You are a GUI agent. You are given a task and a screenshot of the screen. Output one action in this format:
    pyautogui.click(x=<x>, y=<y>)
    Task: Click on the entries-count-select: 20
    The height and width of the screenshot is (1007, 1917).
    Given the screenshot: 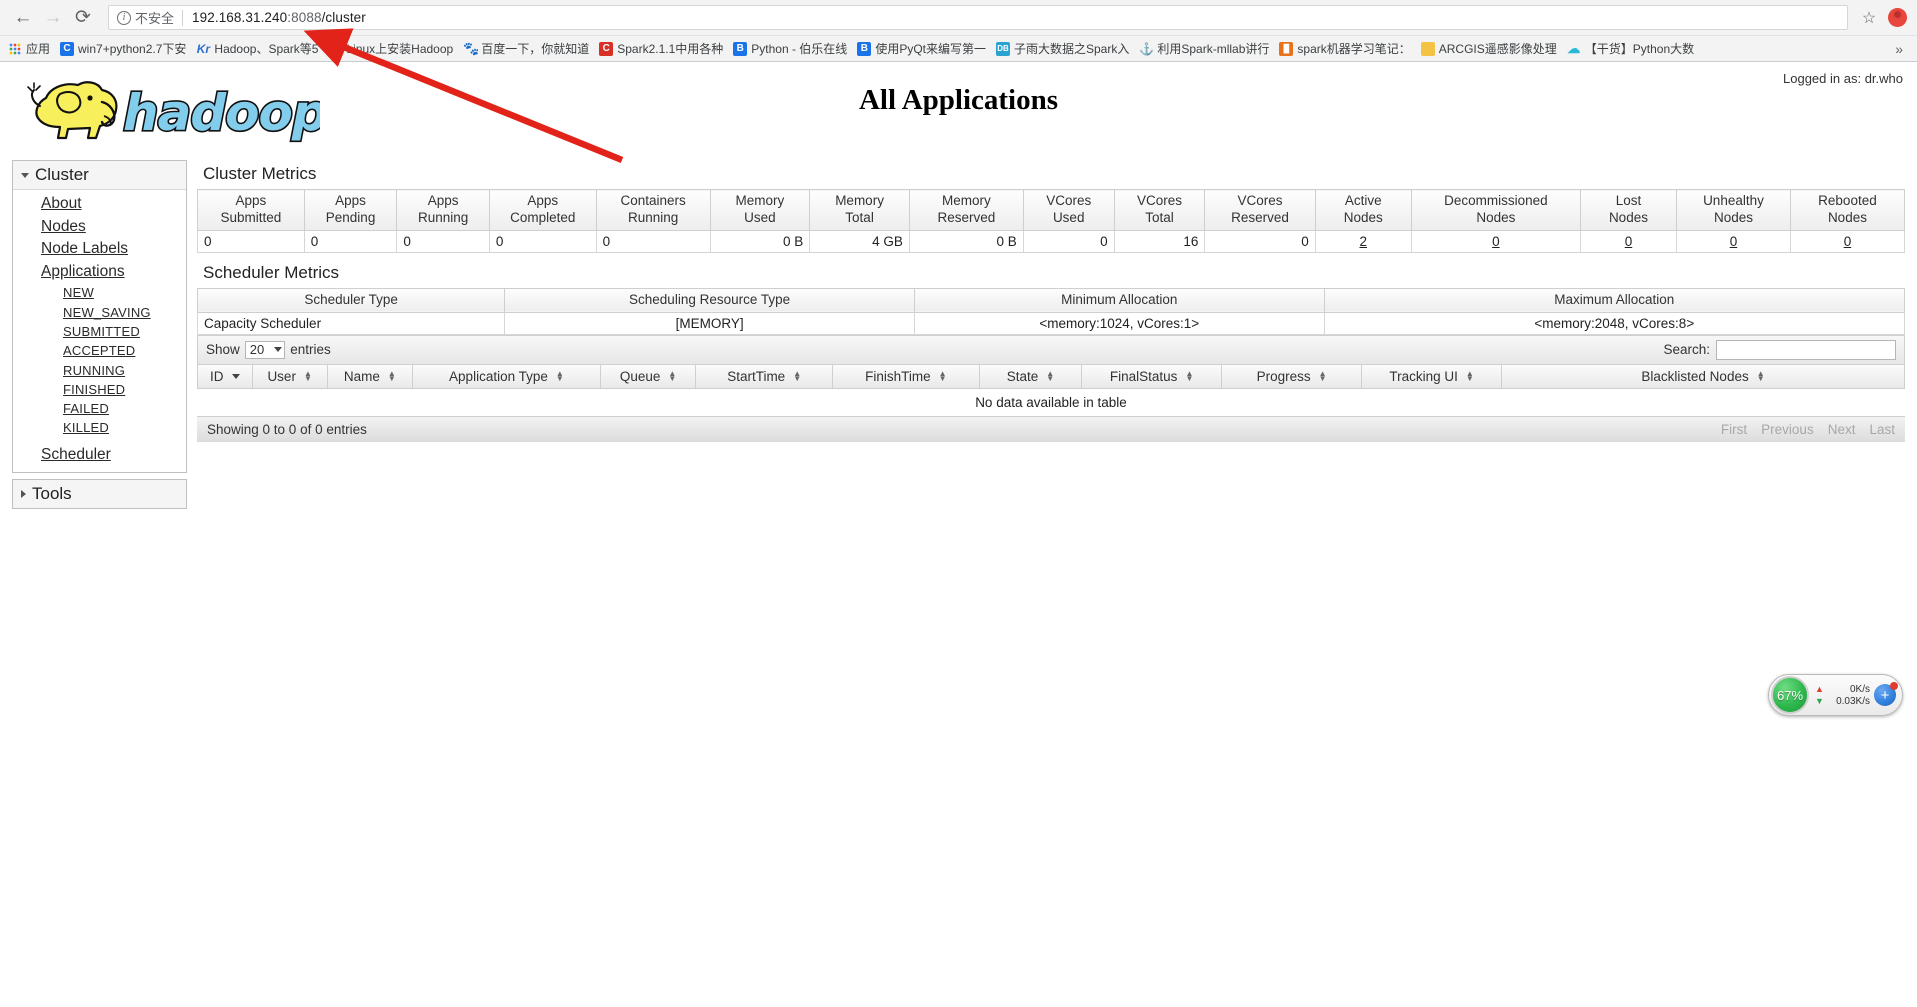 What is the action you would take?
    pyautogui.click(x=265, y=349)
    